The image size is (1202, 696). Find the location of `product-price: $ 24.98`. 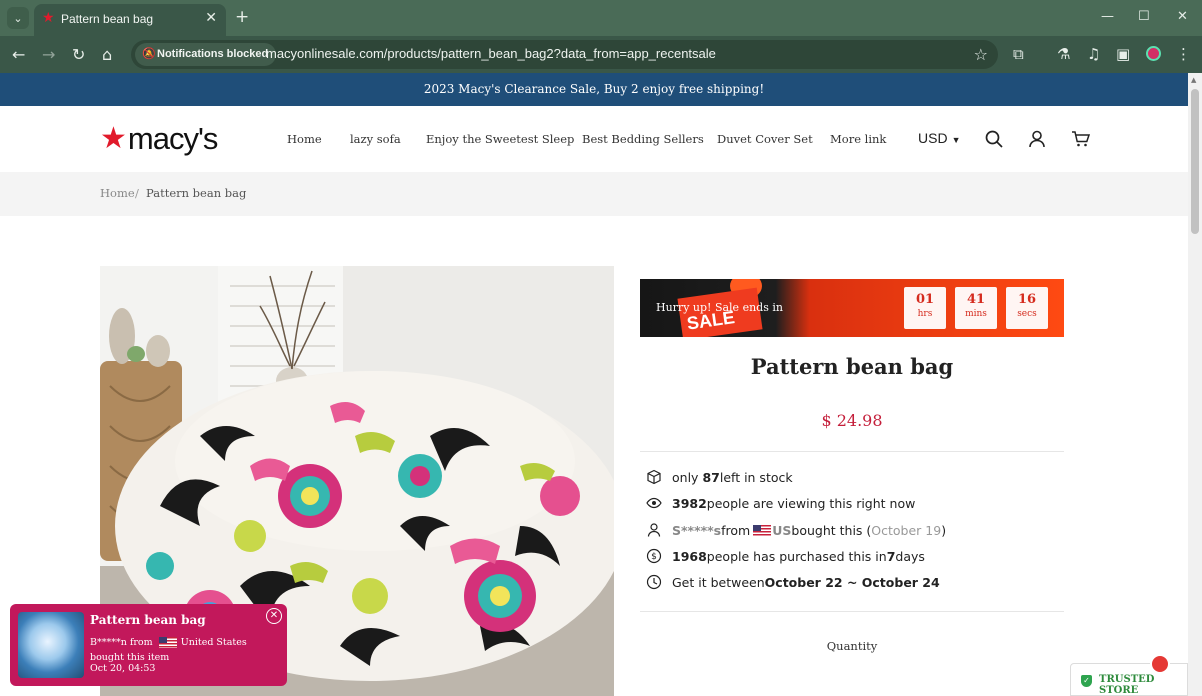

product-price: $ 24.98 is located at coordinates (852, 420).